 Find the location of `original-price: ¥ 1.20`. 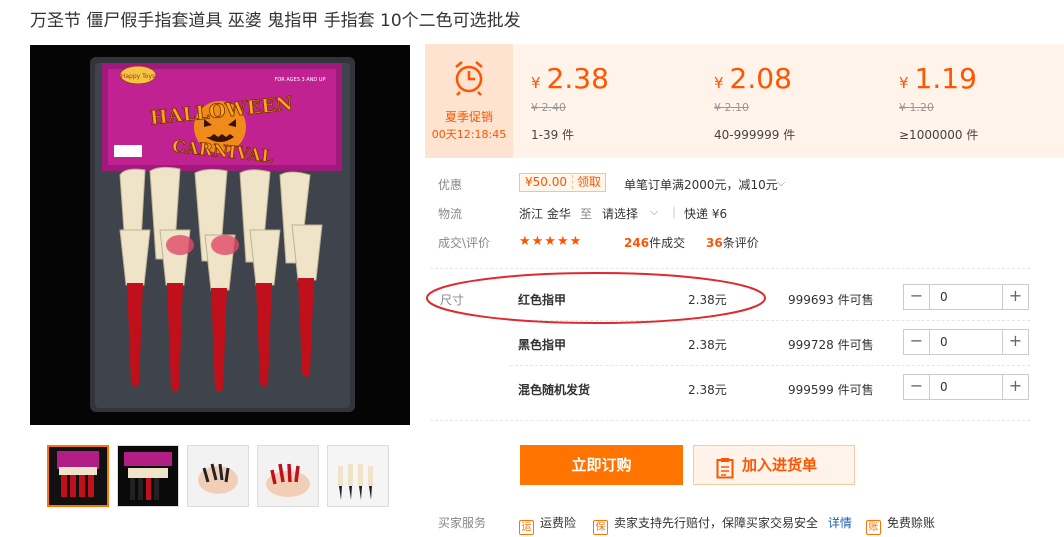

original-price: ¥ 1.20 is located at coordinates (916, 107).